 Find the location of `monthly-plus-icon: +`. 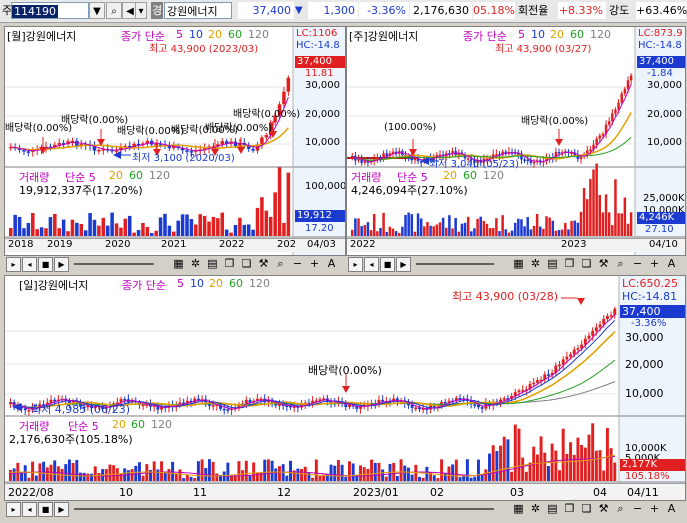

monthly-plus-icon: + is located at coordinates (314, 263).